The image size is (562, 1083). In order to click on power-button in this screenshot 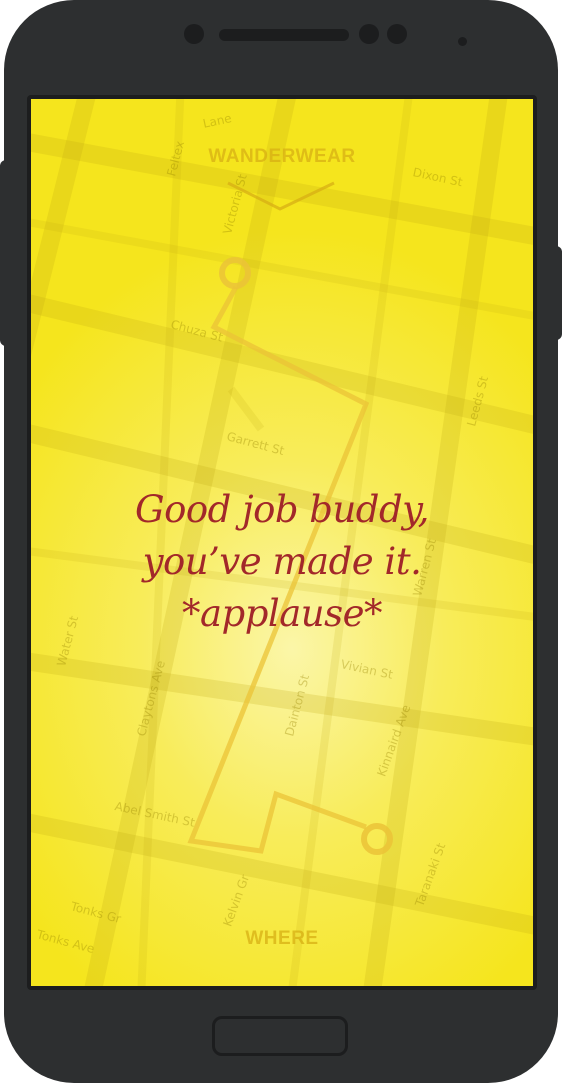, I will do `click(557, 293)`.